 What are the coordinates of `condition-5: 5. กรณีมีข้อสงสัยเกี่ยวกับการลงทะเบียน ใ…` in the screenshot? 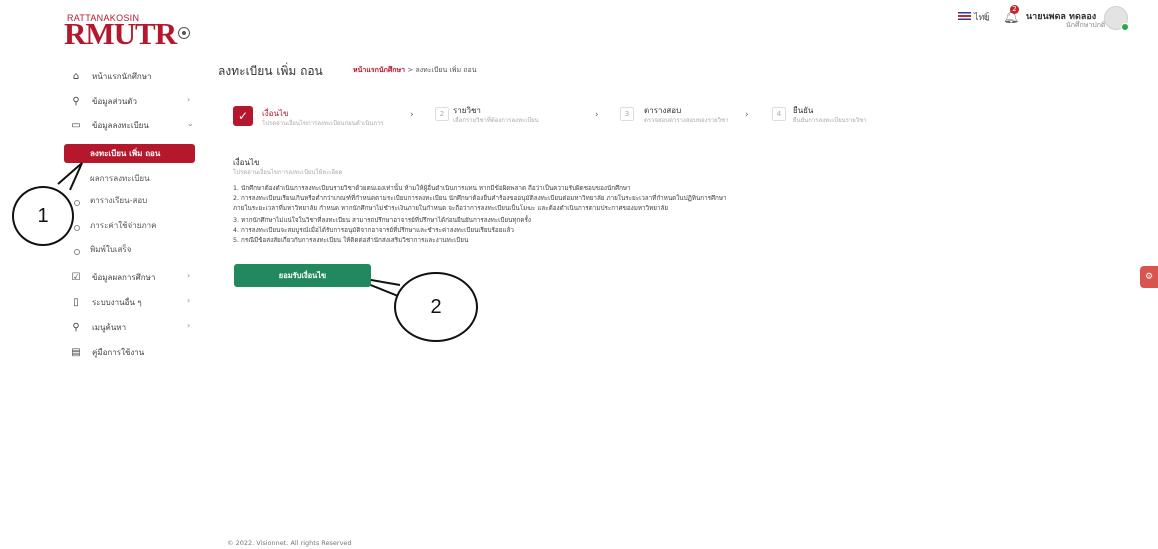 It's located at (351, 240).